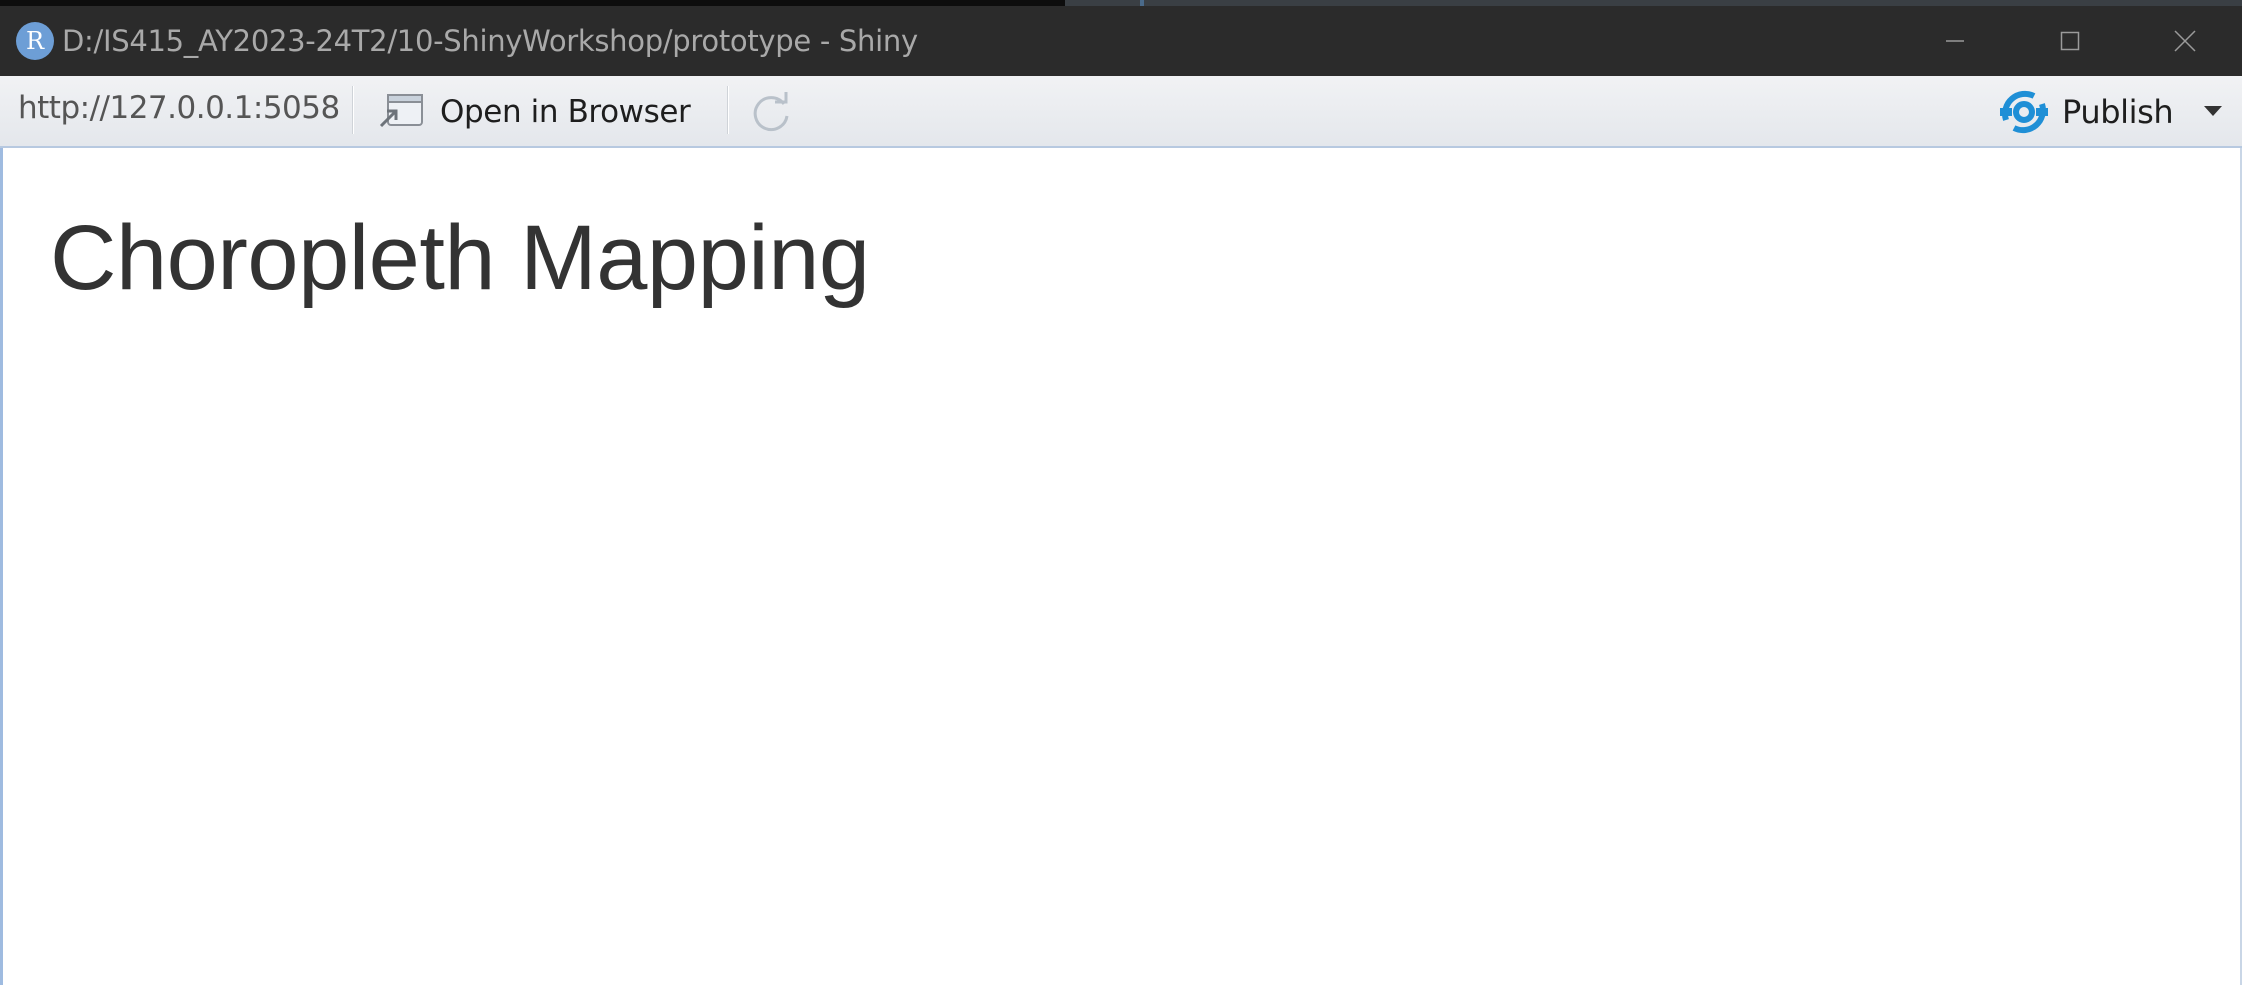  Describe the element at coordinates (2024, 112) in the screenshot. I see `publish-icon` at that location.